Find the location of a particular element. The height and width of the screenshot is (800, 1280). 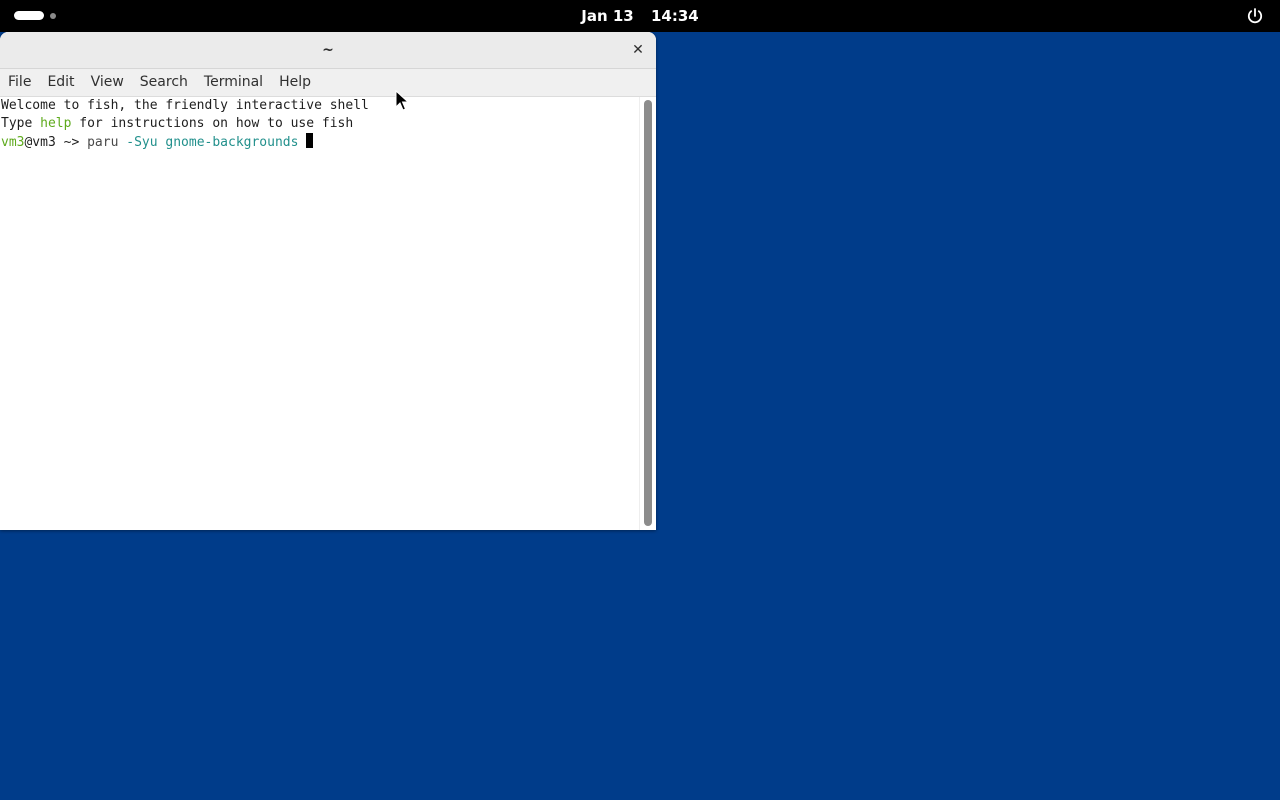

menu-terminal: Terminal is located at coordinates (233, 82).